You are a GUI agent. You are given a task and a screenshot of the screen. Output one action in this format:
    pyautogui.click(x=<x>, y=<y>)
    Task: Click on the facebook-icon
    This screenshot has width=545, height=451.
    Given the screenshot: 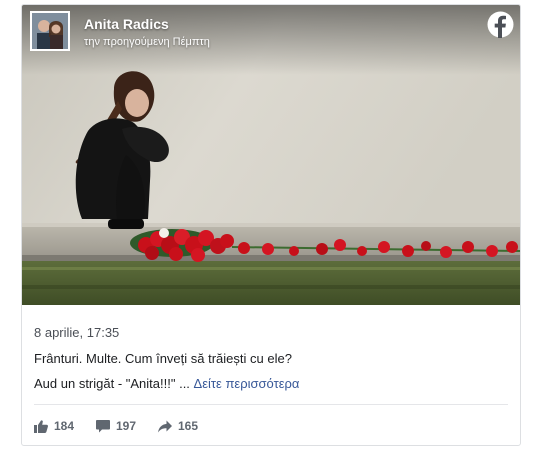 What is the action you would take?
    pyautogui.click(x=500, y=24)
    